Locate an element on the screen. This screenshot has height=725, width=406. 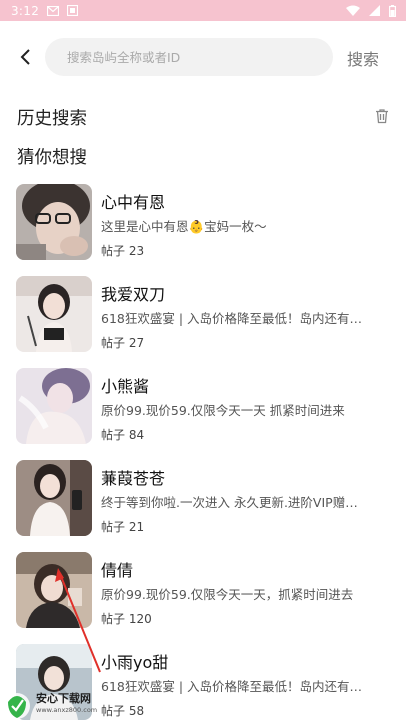
list-item: 小熊酱 原价99.现价59.仅限今天一天 抓紧时间进来 帖子 84 is located at coordinates (203, 405).